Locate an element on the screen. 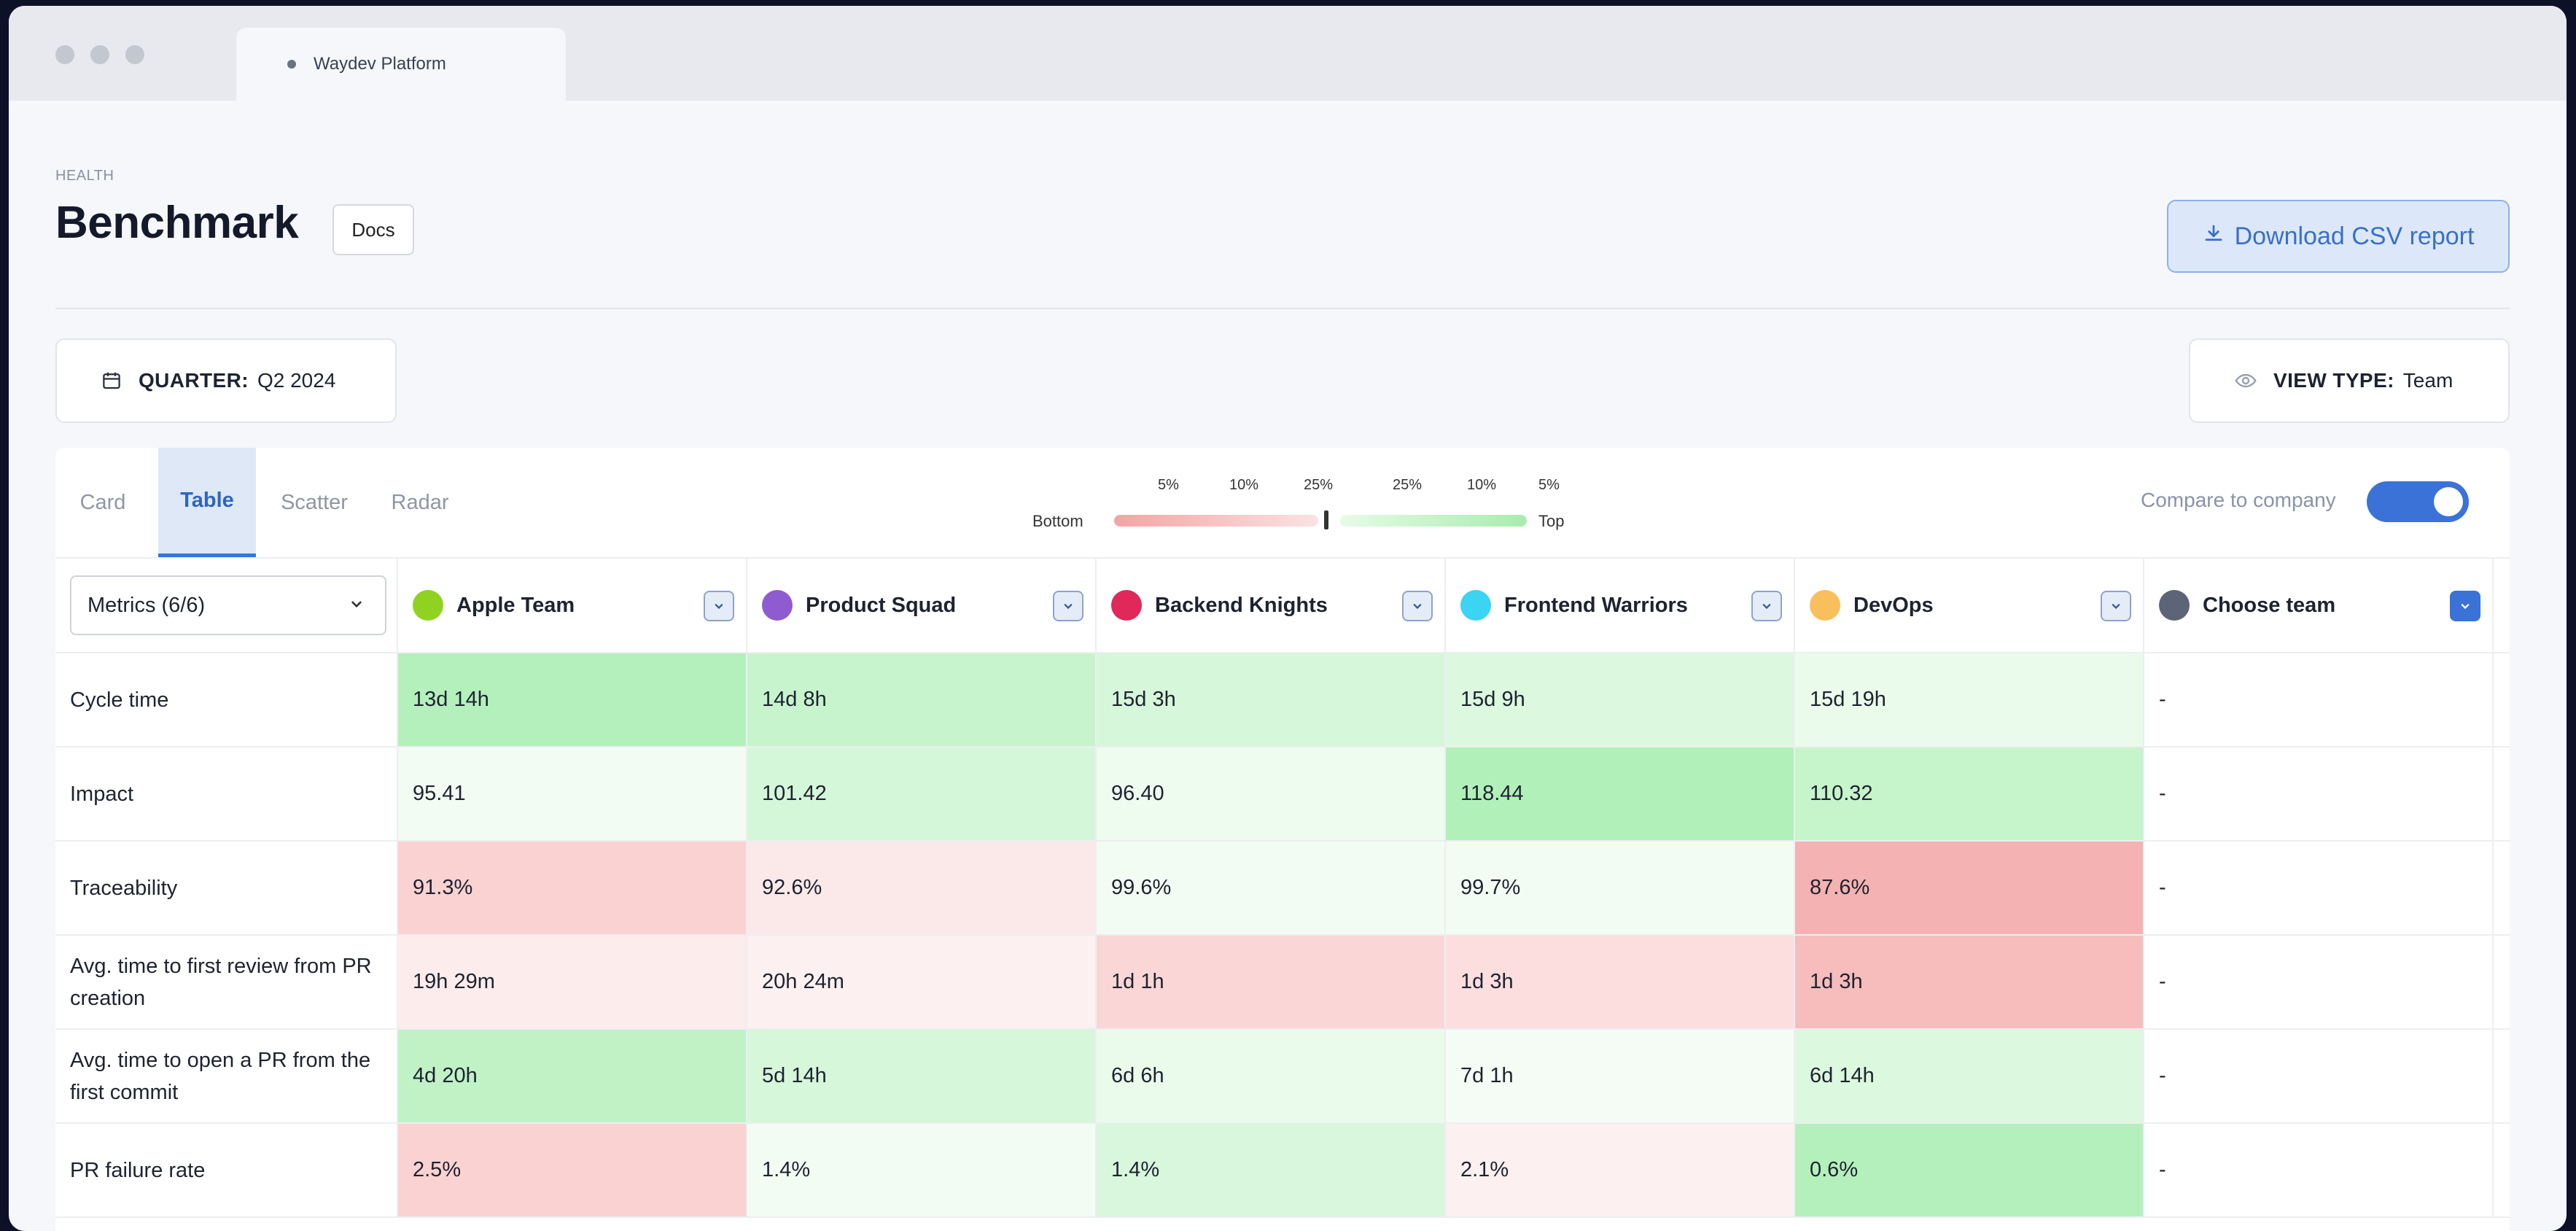  view-type-label: VIEW TYPE: is located at coordinates (2333, 380).